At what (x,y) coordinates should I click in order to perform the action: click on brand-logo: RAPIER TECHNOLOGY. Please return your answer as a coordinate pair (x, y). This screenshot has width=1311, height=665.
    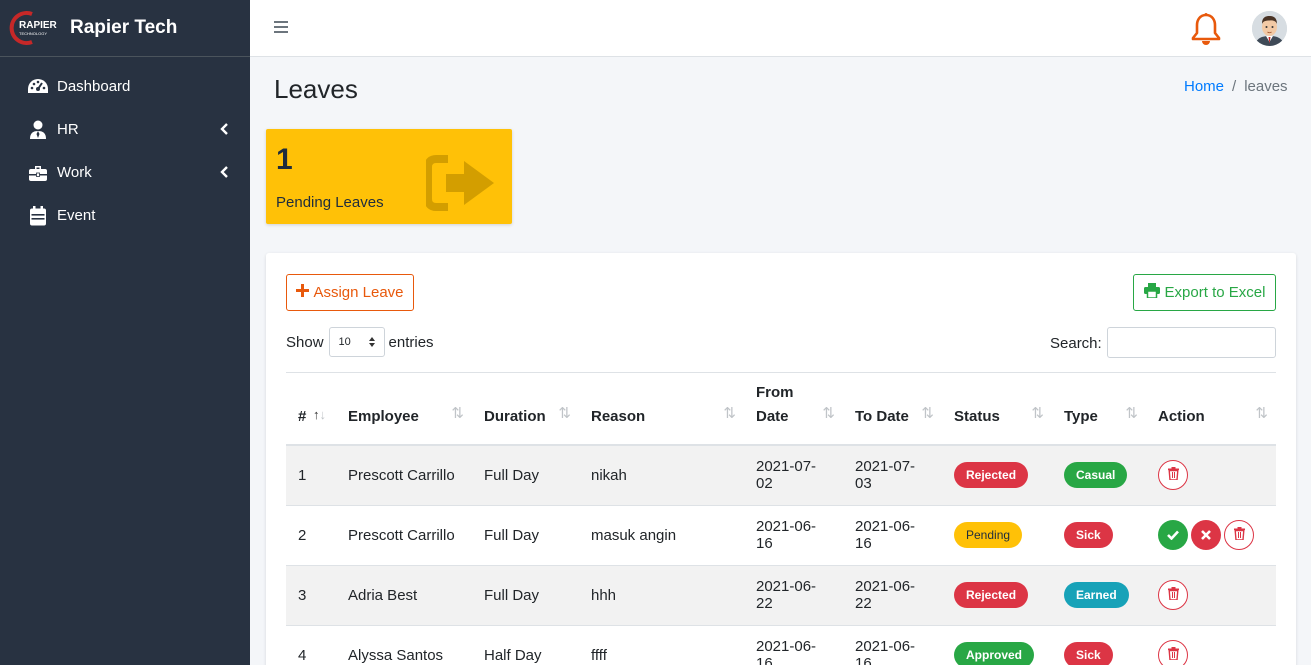
    Looking at the image, I should click on (35, 28).